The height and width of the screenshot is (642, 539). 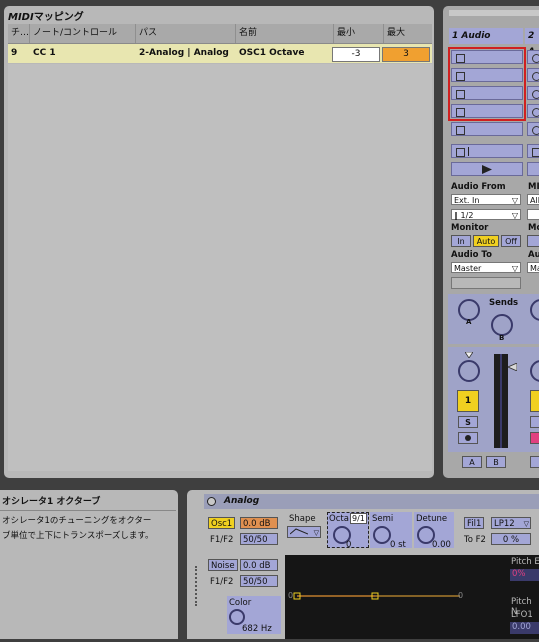 What do you see at coordinates (486, 36) in the screenshot?
I see `track-1-header: 1 Audio` at bounding box center [486, 36].